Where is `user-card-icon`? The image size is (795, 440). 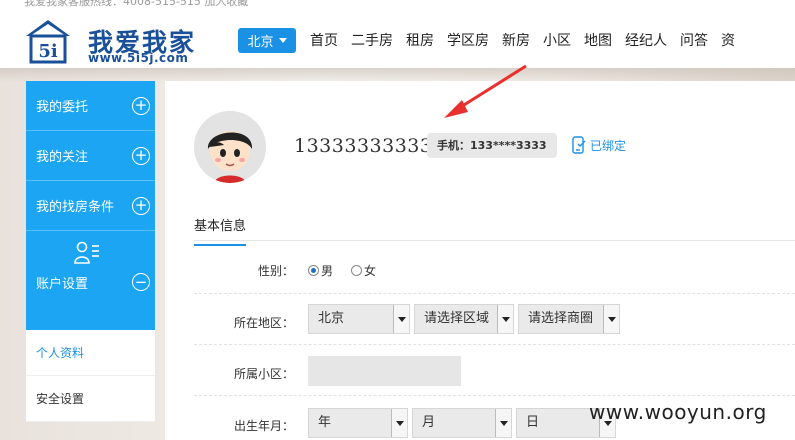
user-card-icon is located at coordinates (86, 252).